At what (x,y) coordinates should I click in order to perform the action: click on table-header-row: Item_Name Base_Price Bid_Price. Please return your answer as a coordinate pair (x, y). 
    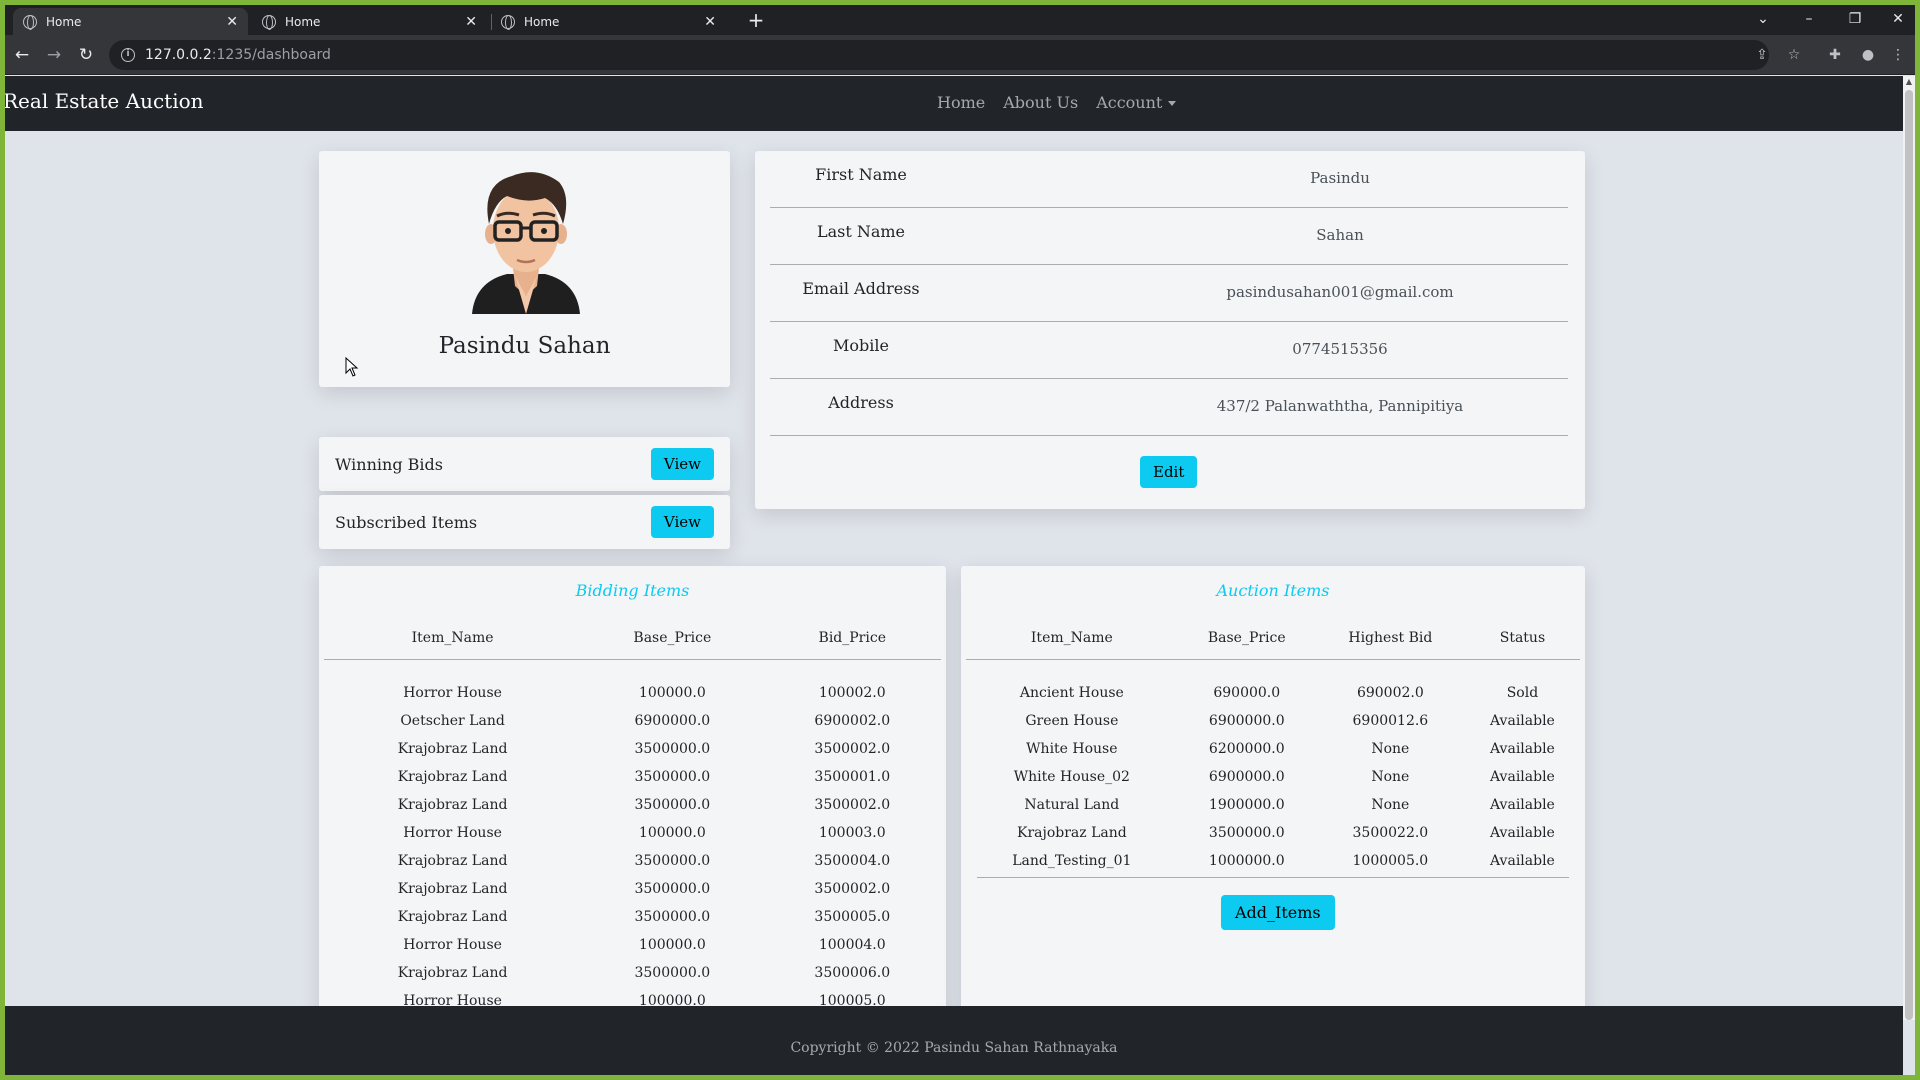
    Looking at the image, I should click on (632, 638).